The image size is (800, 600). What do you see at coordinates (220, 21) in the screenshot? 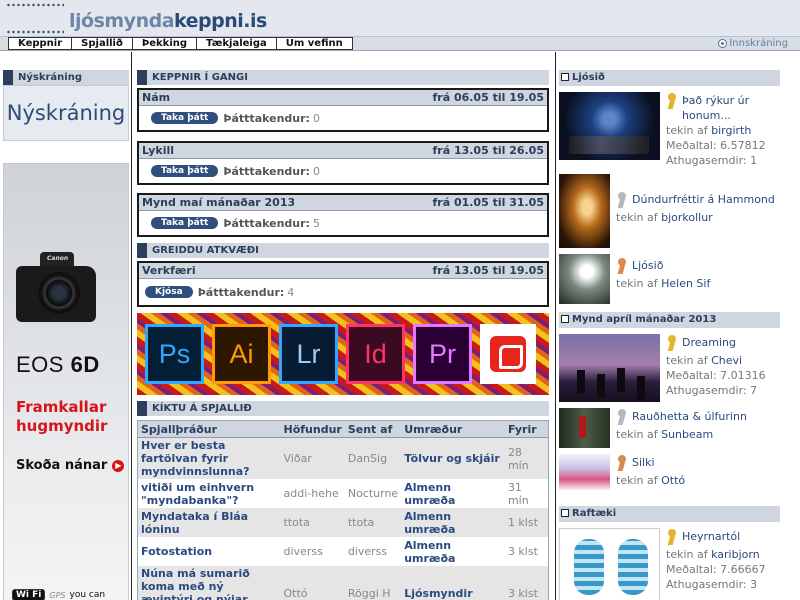
I see `logo-part2: keppni.is` at bounding box center [220, 21].